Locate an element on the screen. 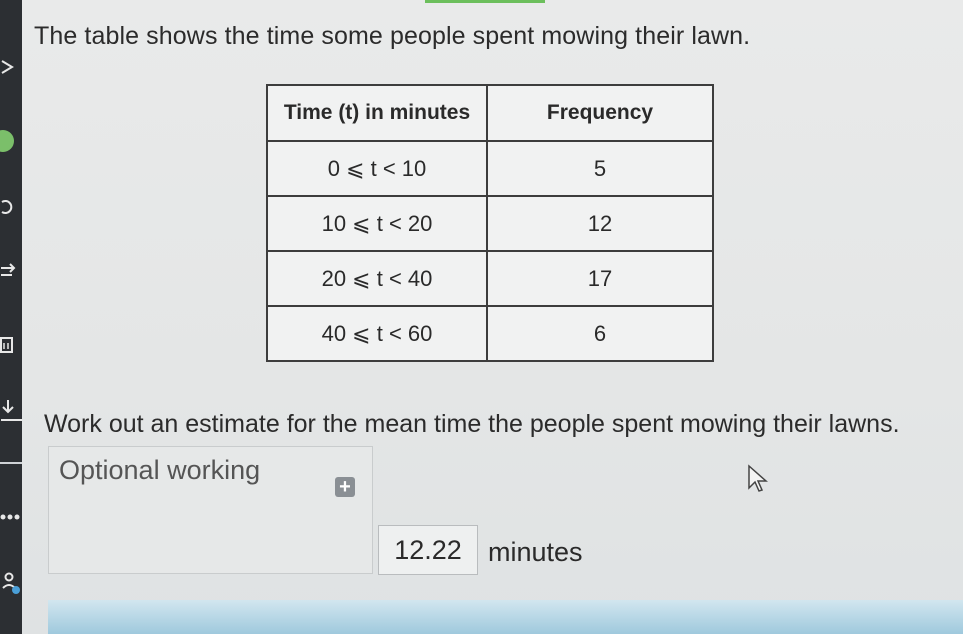 Image resolution: width=963 pixels, height=634 pixels. table-row: 0 ⩽ t < 10 5 is located at coordinates (490, 168).